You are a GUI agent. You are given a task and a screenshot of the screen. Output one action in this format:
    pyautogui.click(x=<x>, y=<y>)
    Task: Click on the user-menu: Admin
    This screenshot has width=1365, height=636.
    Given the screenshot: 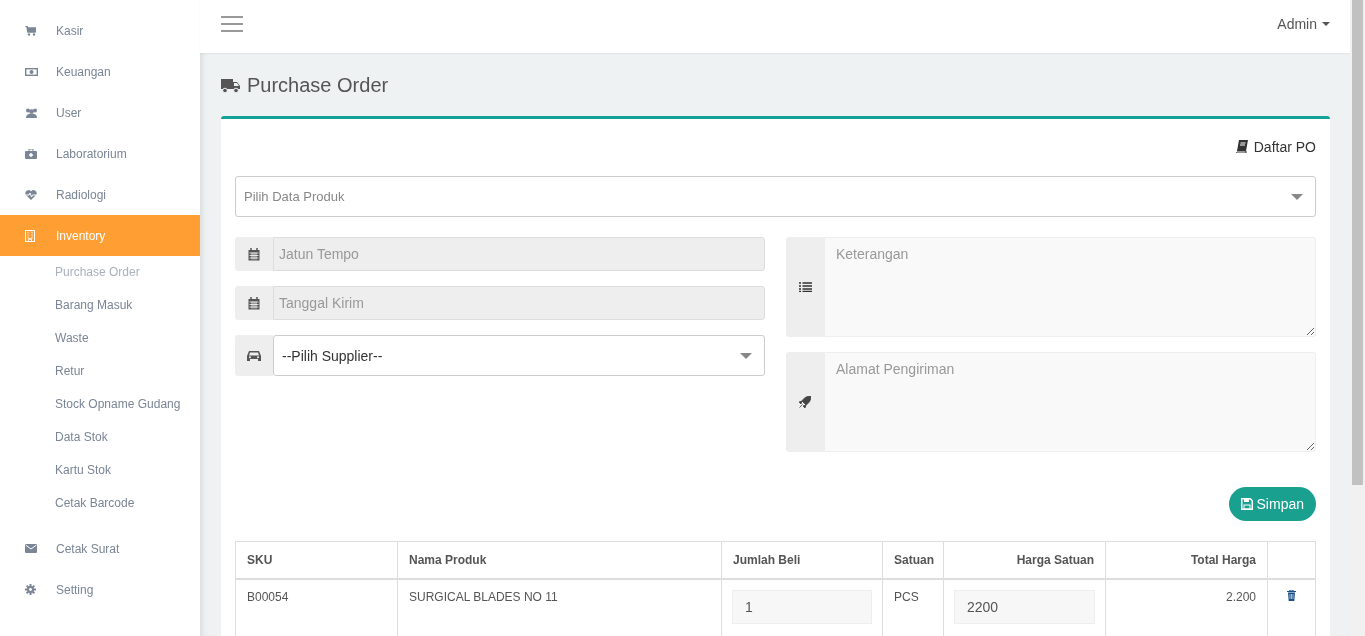 What is the action you would take?
    pyautogui.click(x=1303, y=24)
    